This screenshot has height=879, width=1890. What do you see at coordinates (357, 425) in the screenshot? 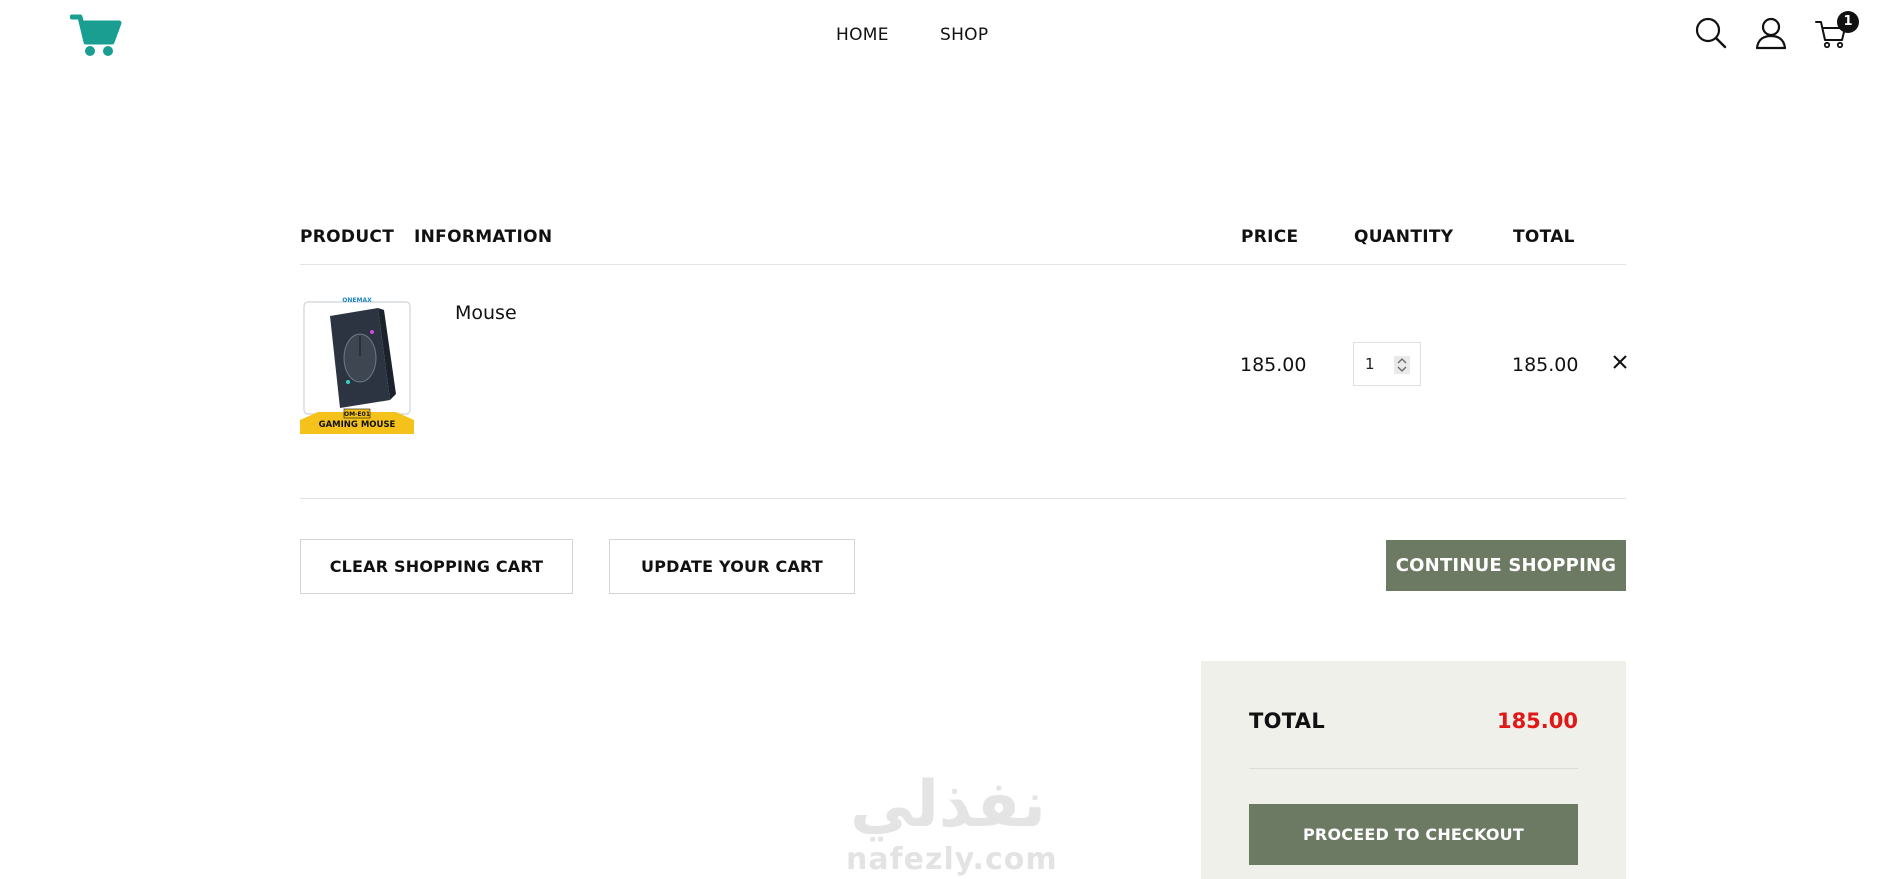
I see `product-image-caption: GAMING MOUSE` at bounding box center [357, 425].